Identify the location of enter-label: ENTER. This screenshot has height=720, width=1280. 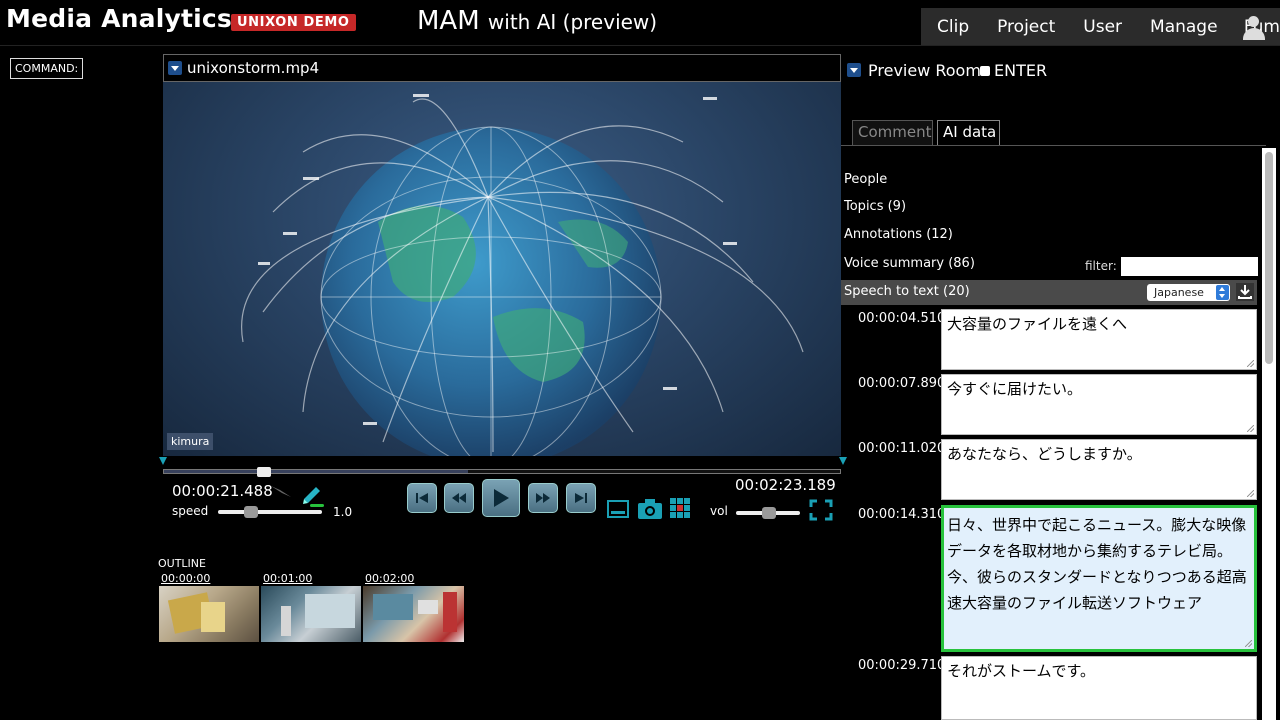
(1021, 70).